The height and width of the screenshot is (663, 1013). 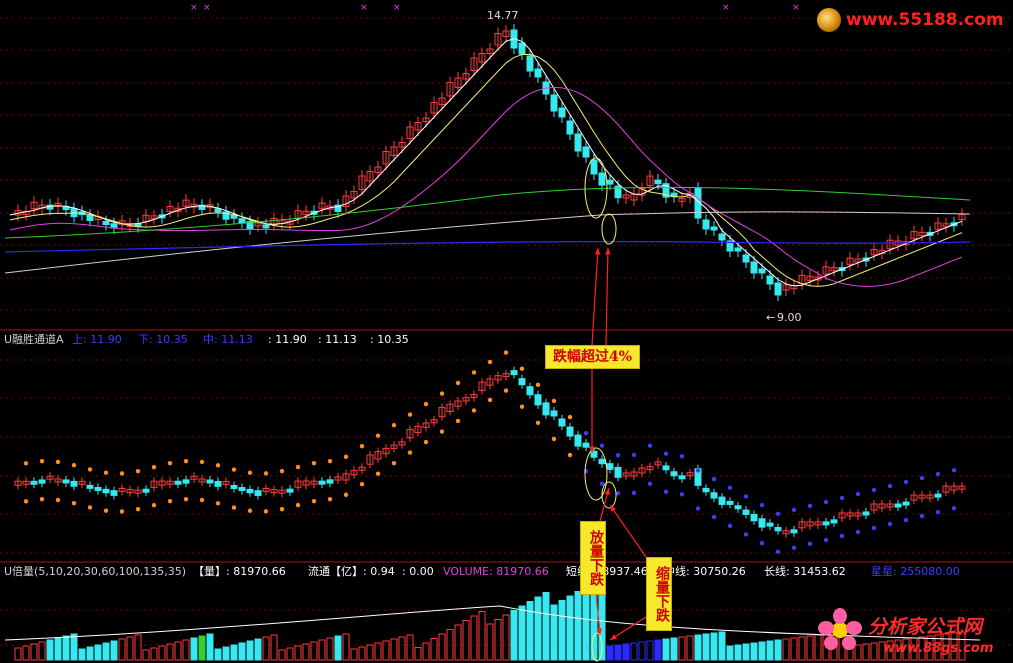 What do you see at coordinates (163, 339) in the screenshot?
I see `channel-lower-value: 下: 10.35` at bounding box center [163, 339].